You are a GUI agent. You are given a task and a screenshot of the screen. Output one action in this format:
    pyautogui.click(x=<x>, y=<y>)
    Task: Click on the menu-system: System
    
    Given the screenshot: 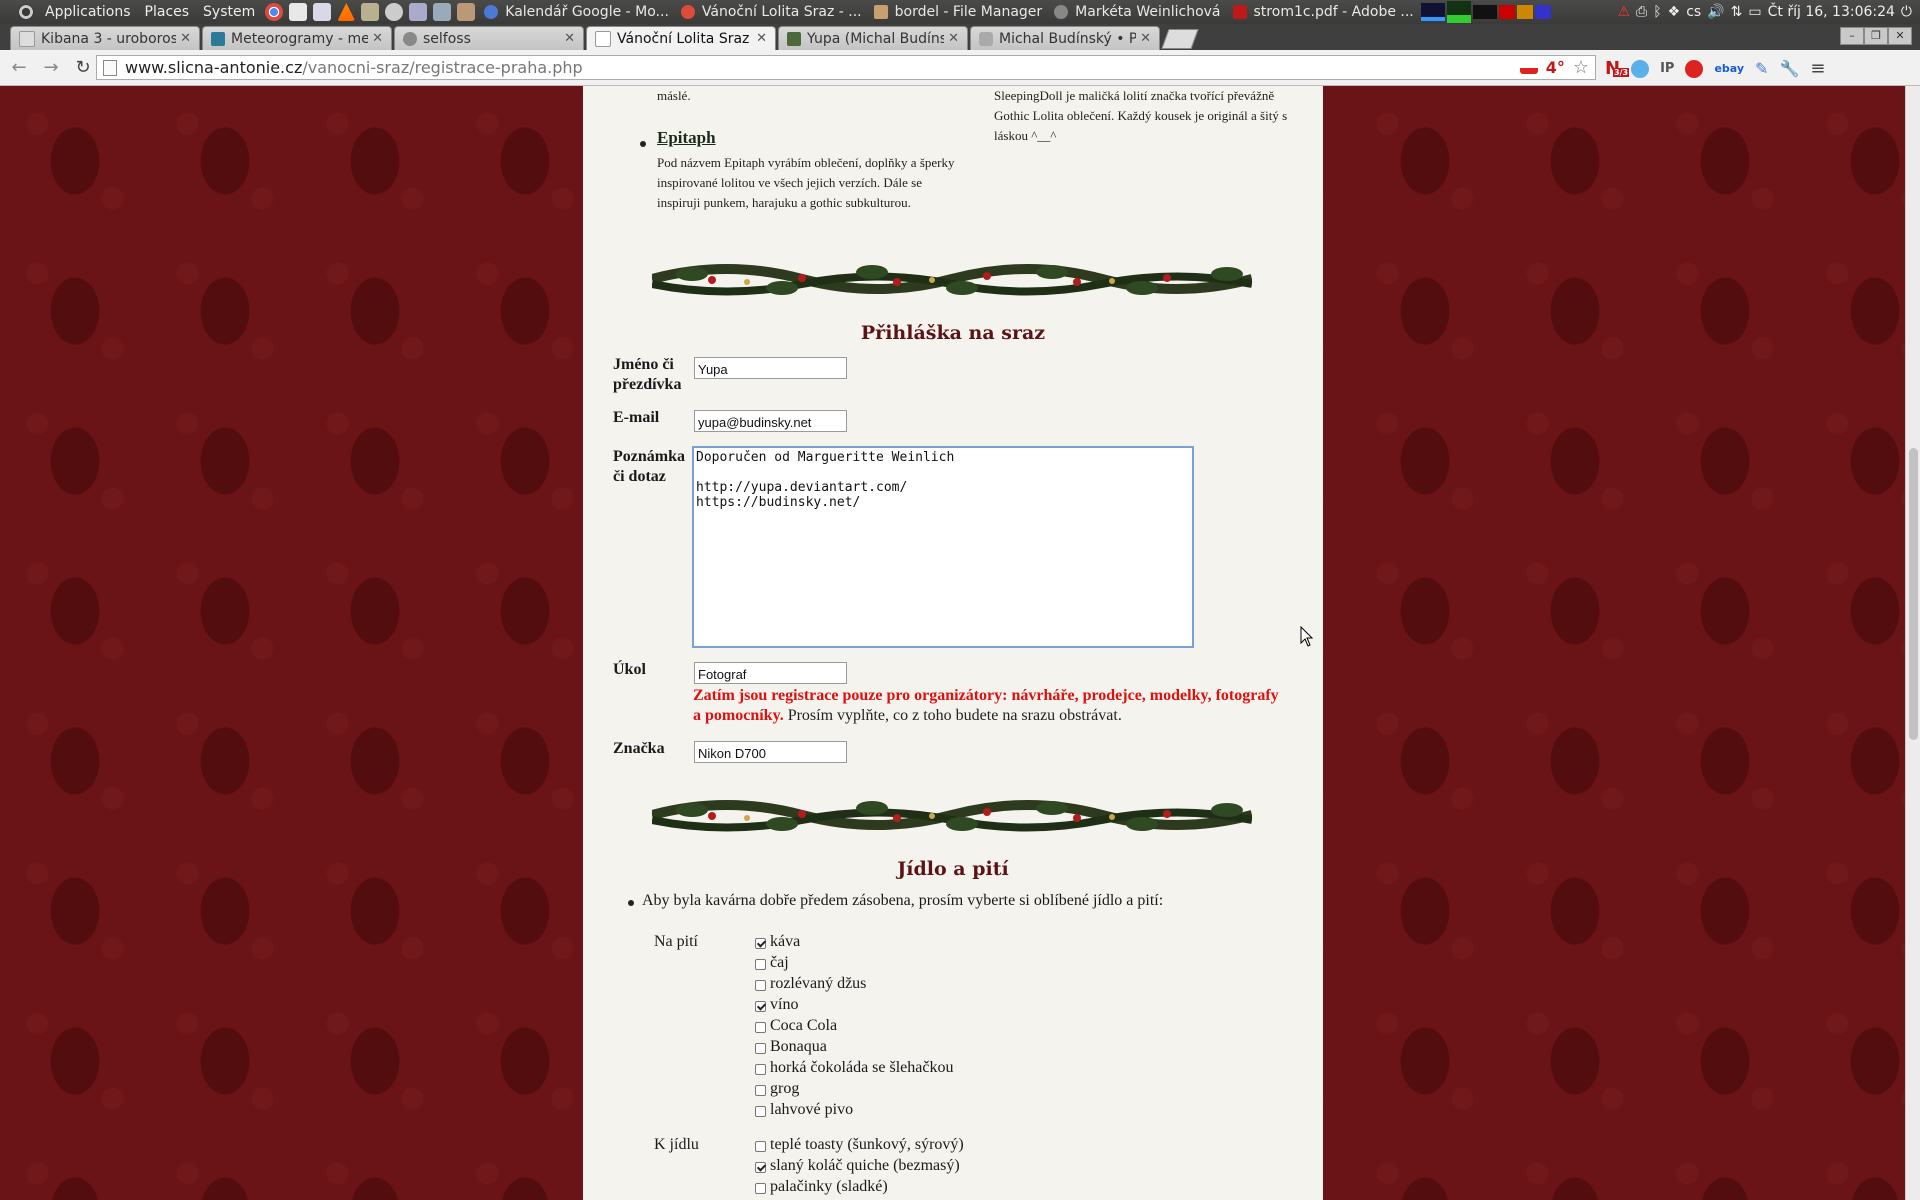 What is the action you would take?
    pyautogui.click(x=229, y=12)
    